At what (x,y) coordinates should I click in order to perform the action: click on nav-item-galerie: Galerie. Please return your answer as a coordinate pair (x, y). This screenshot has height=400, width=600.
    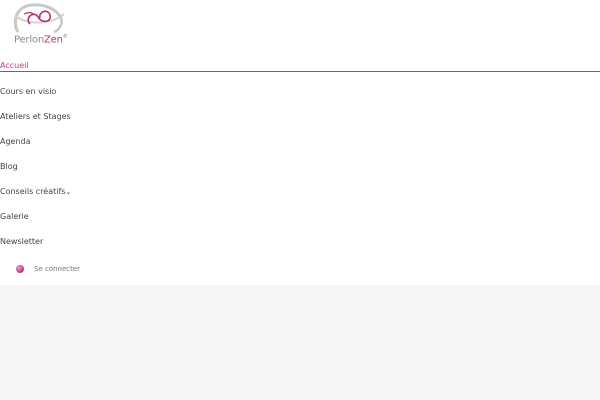
    Looking at the image, I should click on (300, 219).